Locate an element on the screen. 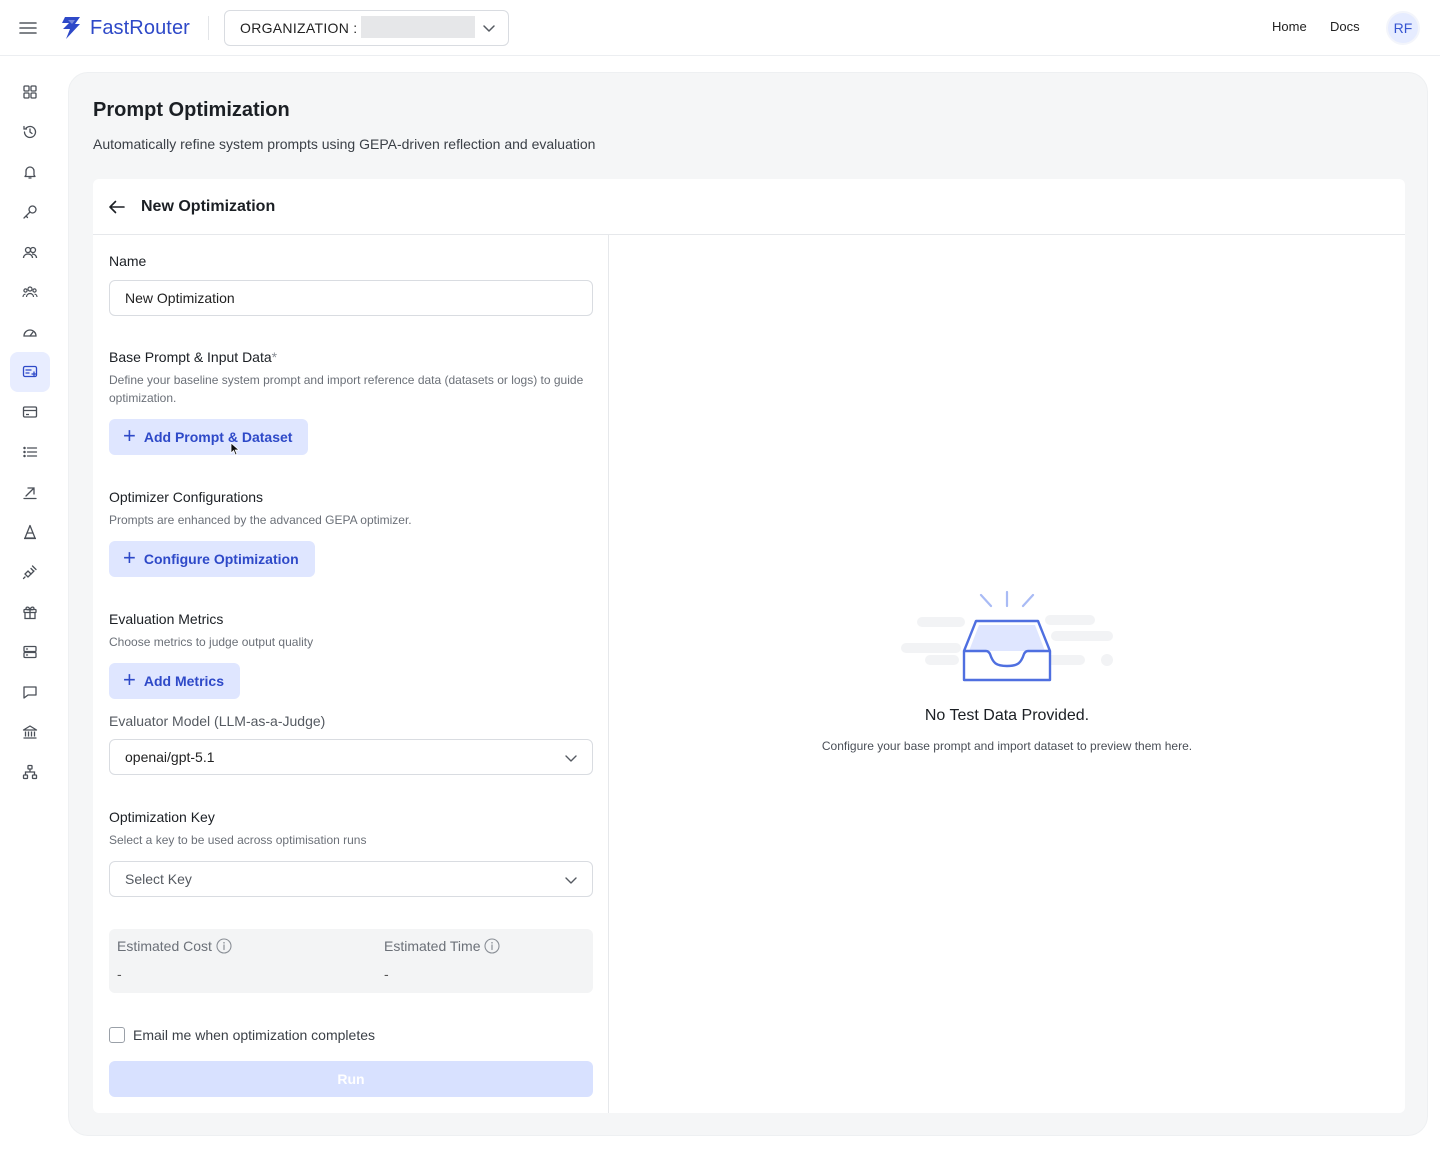 This screenshot has height=1152, width=1440. sidebar-item-logs is located at coordinates (30, 452).